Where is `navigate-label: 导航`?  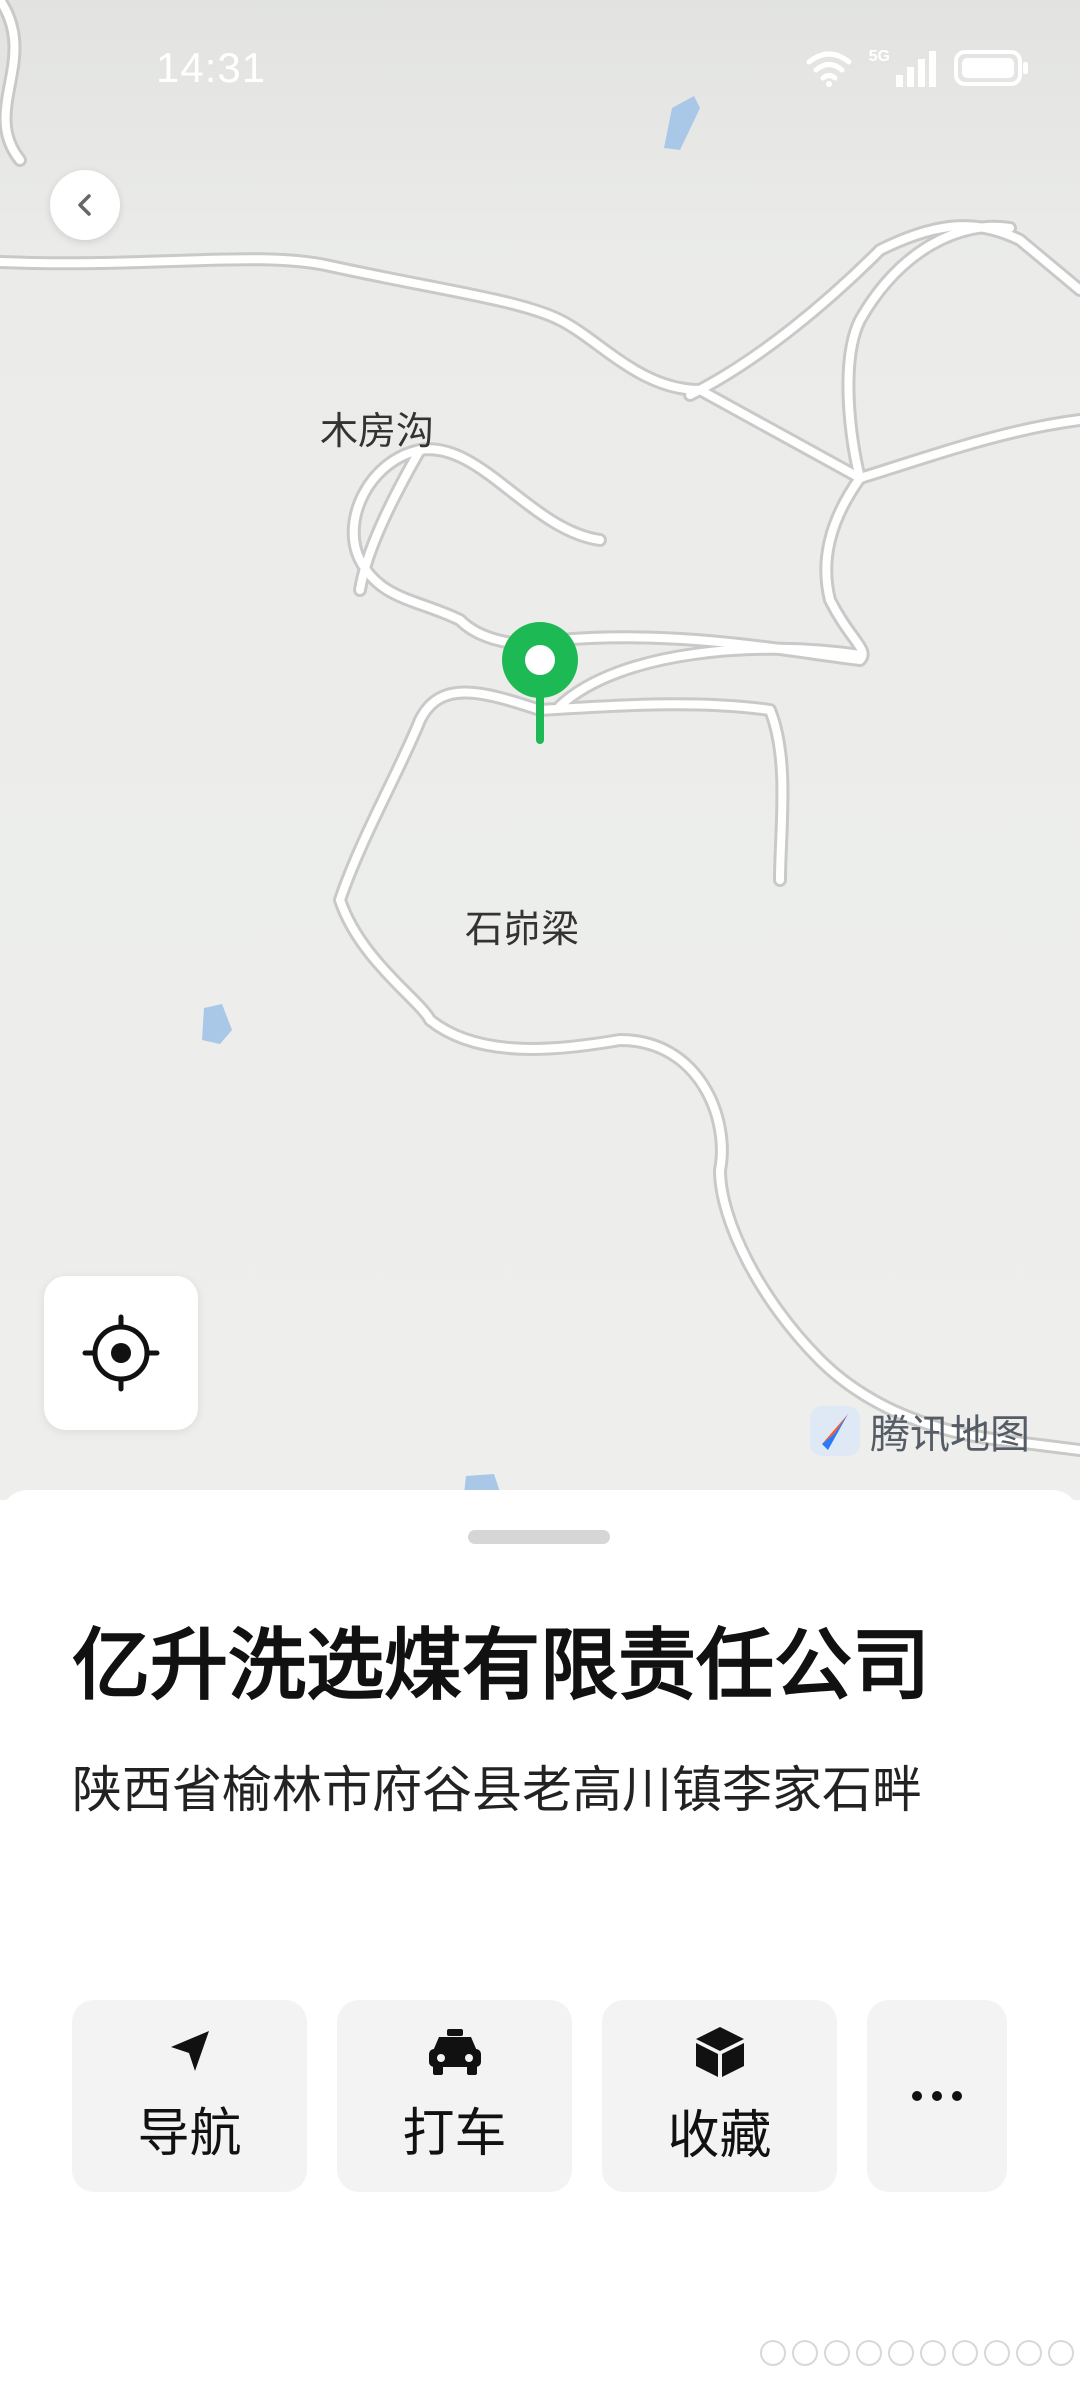
navigate-label: 导航 is located at coordinates (189, 2133).